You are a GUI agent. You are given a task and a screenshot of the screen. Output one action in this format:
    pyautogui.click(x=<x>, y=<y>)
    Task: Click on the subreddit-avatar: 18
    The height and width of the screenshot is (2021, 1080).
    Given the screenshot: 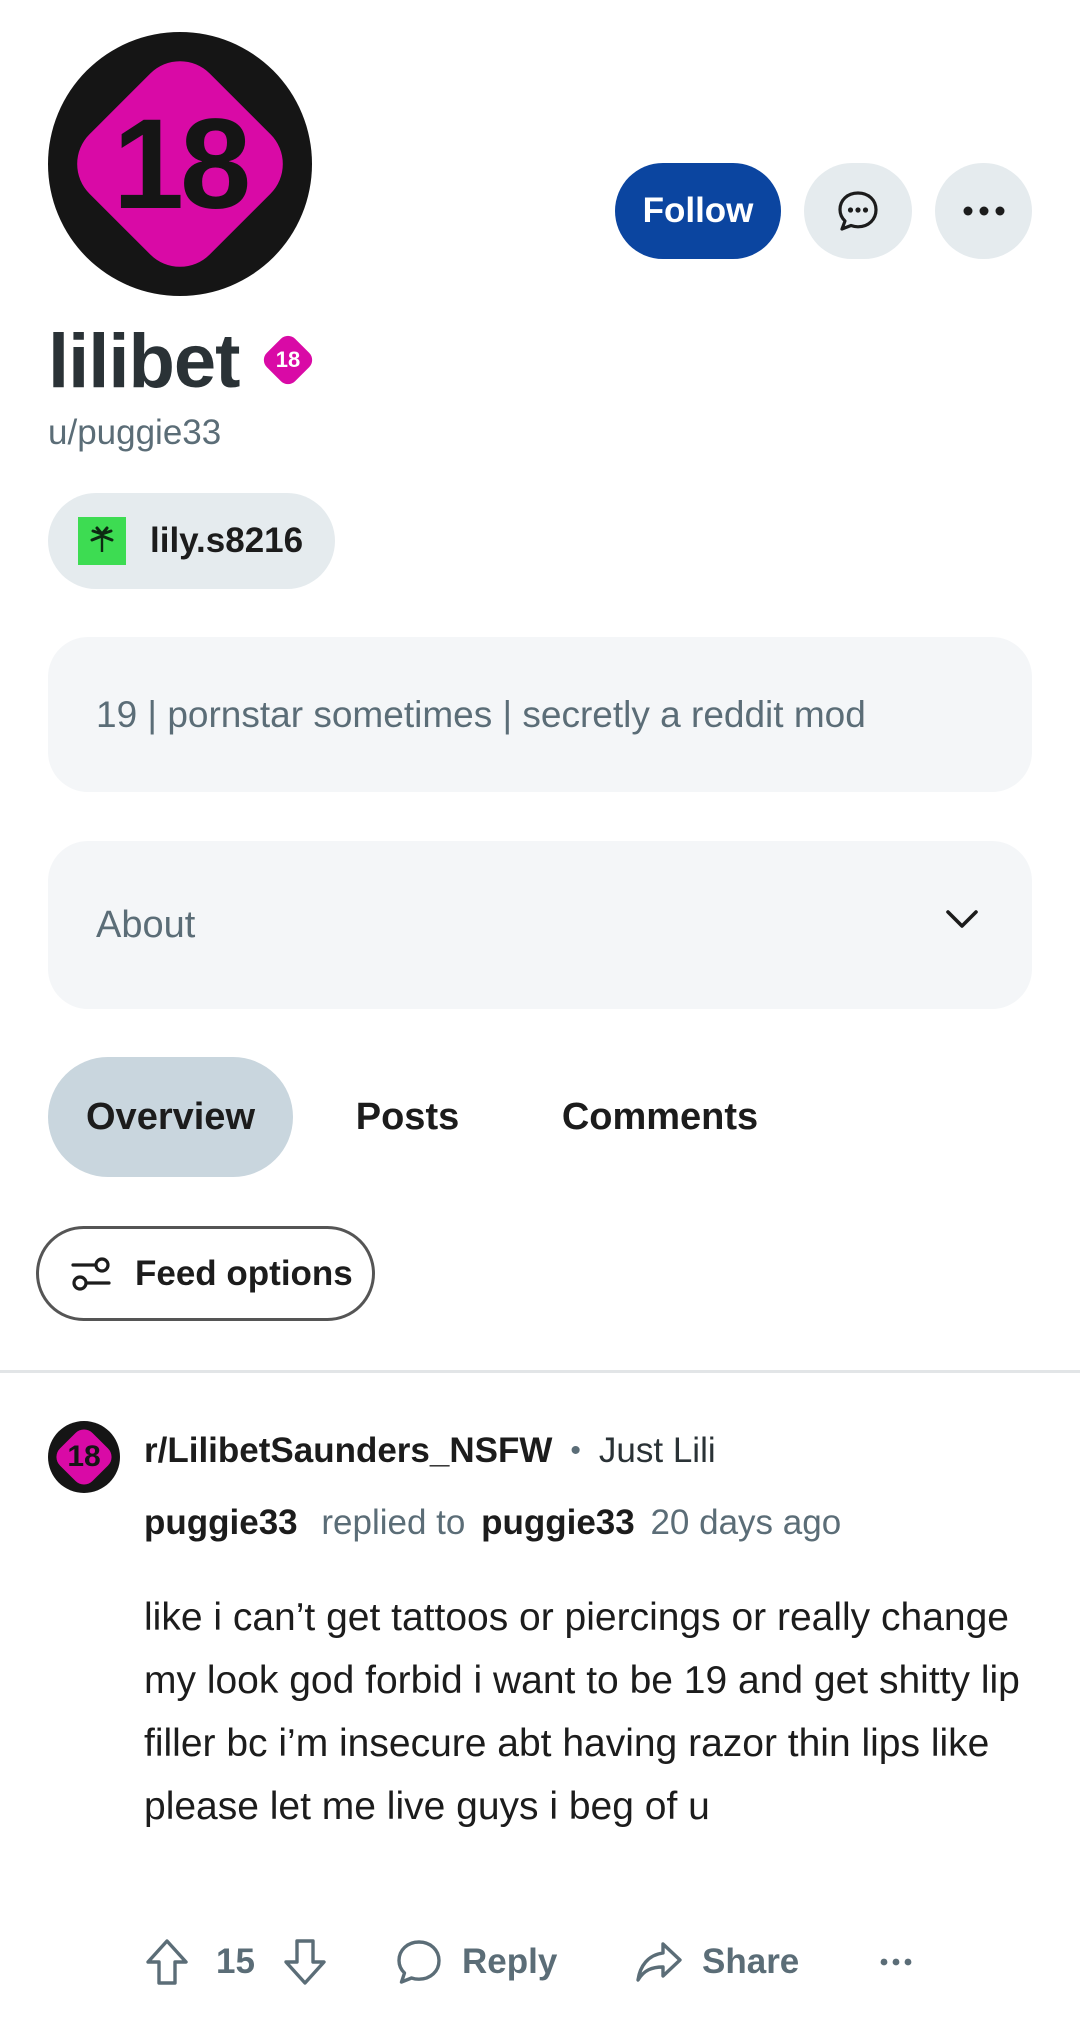 What is the action you would take?
    pyautogui.click(x=84, y=1457)
    